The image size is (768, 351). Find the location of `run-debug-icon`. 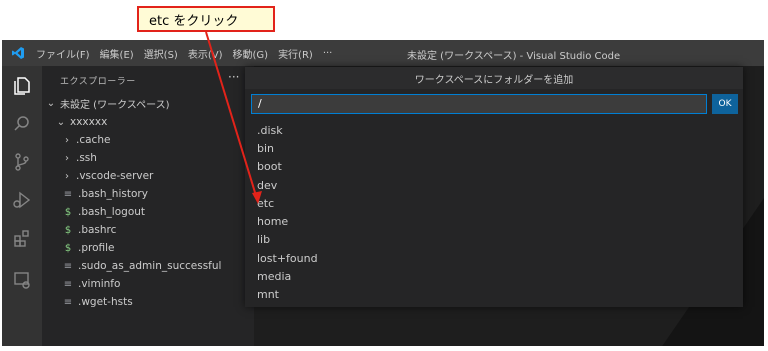

run-debug-icon is located at coordinates (22, 200).